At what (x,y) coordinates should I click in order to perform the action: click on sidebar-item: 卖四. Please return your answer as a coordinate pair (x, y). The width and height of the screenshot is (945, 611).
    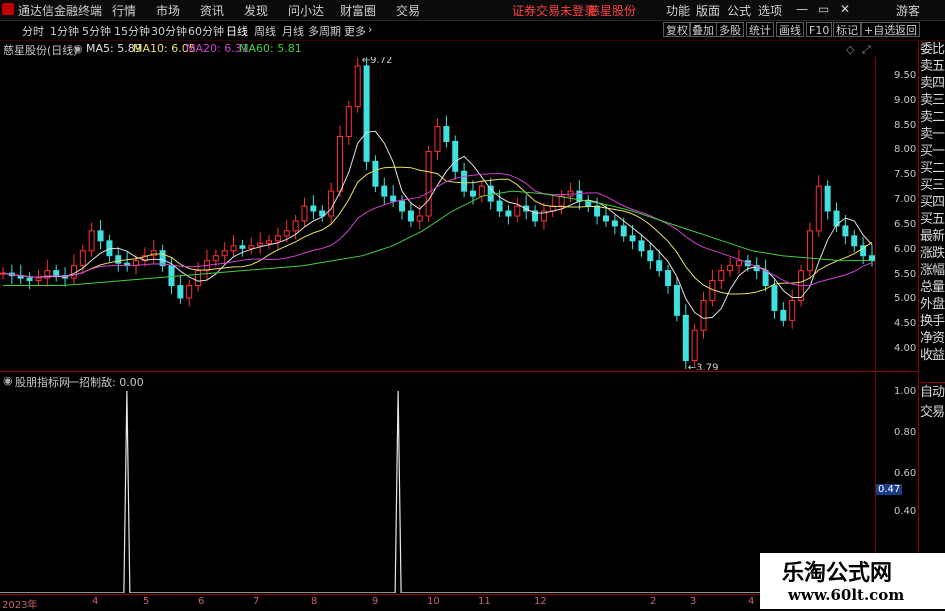
    Looking at the image, I should click on (932, 83).